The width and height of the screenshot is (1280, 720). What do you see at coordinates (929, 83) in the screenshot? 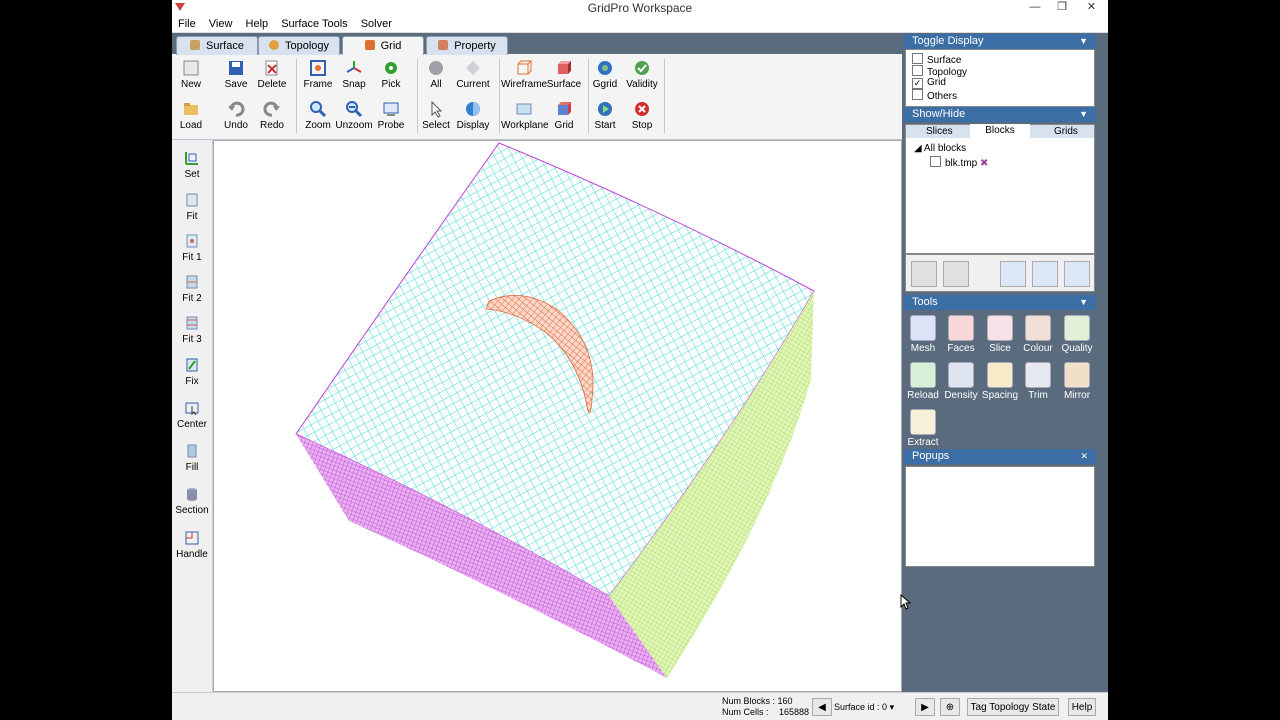
I see `toggle-grid: ✓ Grid` at bounding box center [929, 83].